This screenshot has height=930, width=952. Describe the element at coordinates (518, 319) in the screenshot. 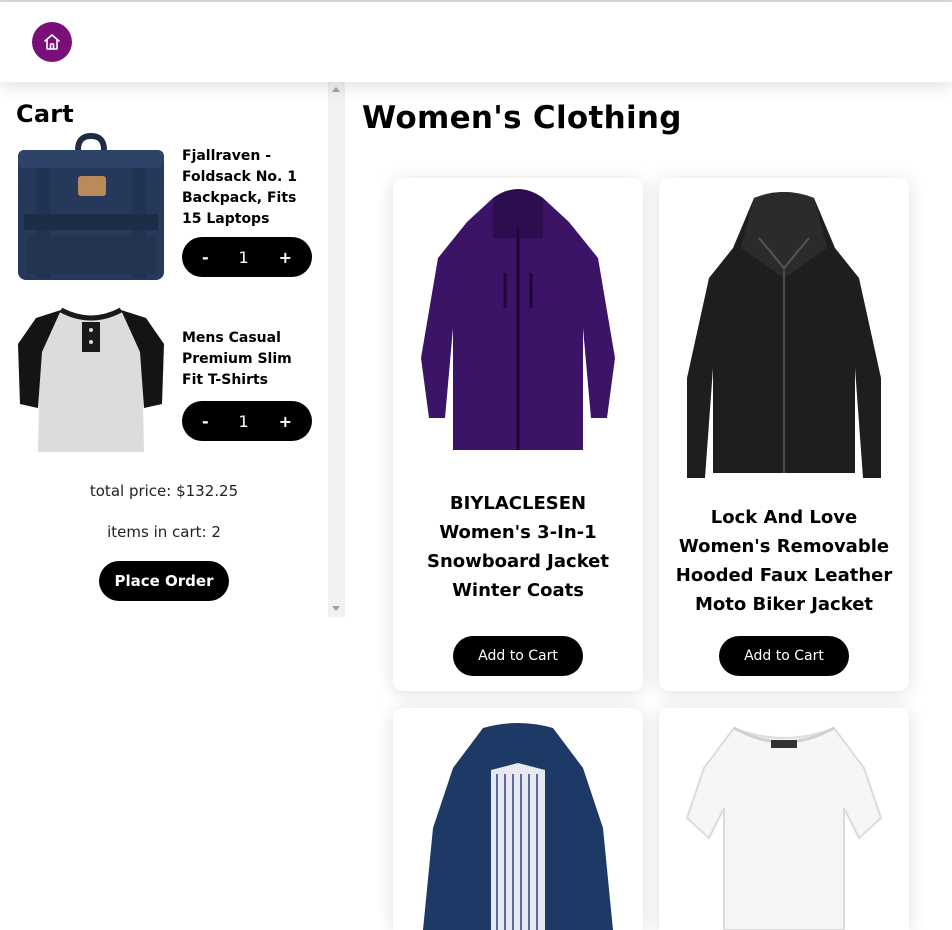

I see `purple-jacket-image` at that location.